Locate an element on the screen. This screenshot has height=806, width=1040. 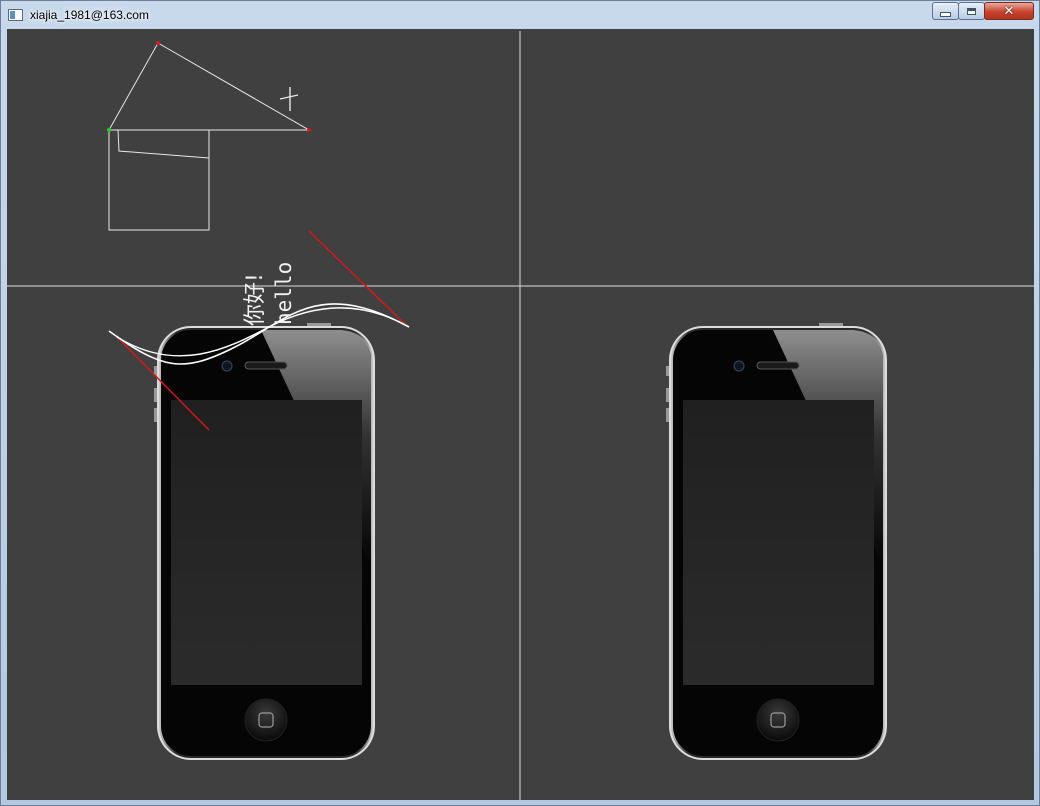
minimize-icon is located at coordinates (945, 14).